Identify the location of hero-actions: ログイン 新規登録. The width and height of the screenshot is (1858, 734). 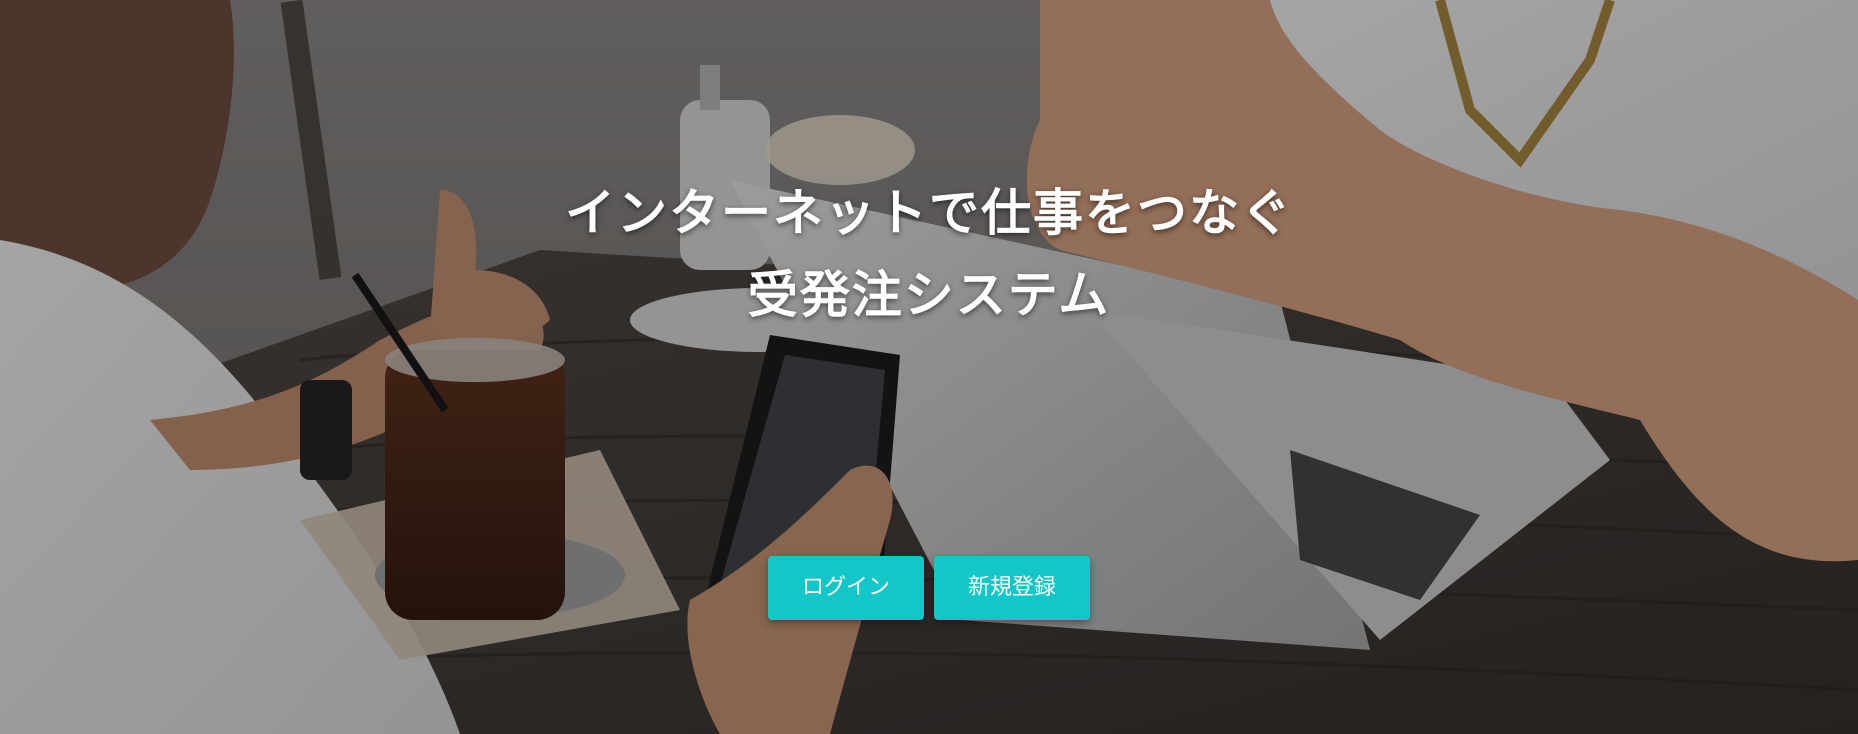
(929, 588).